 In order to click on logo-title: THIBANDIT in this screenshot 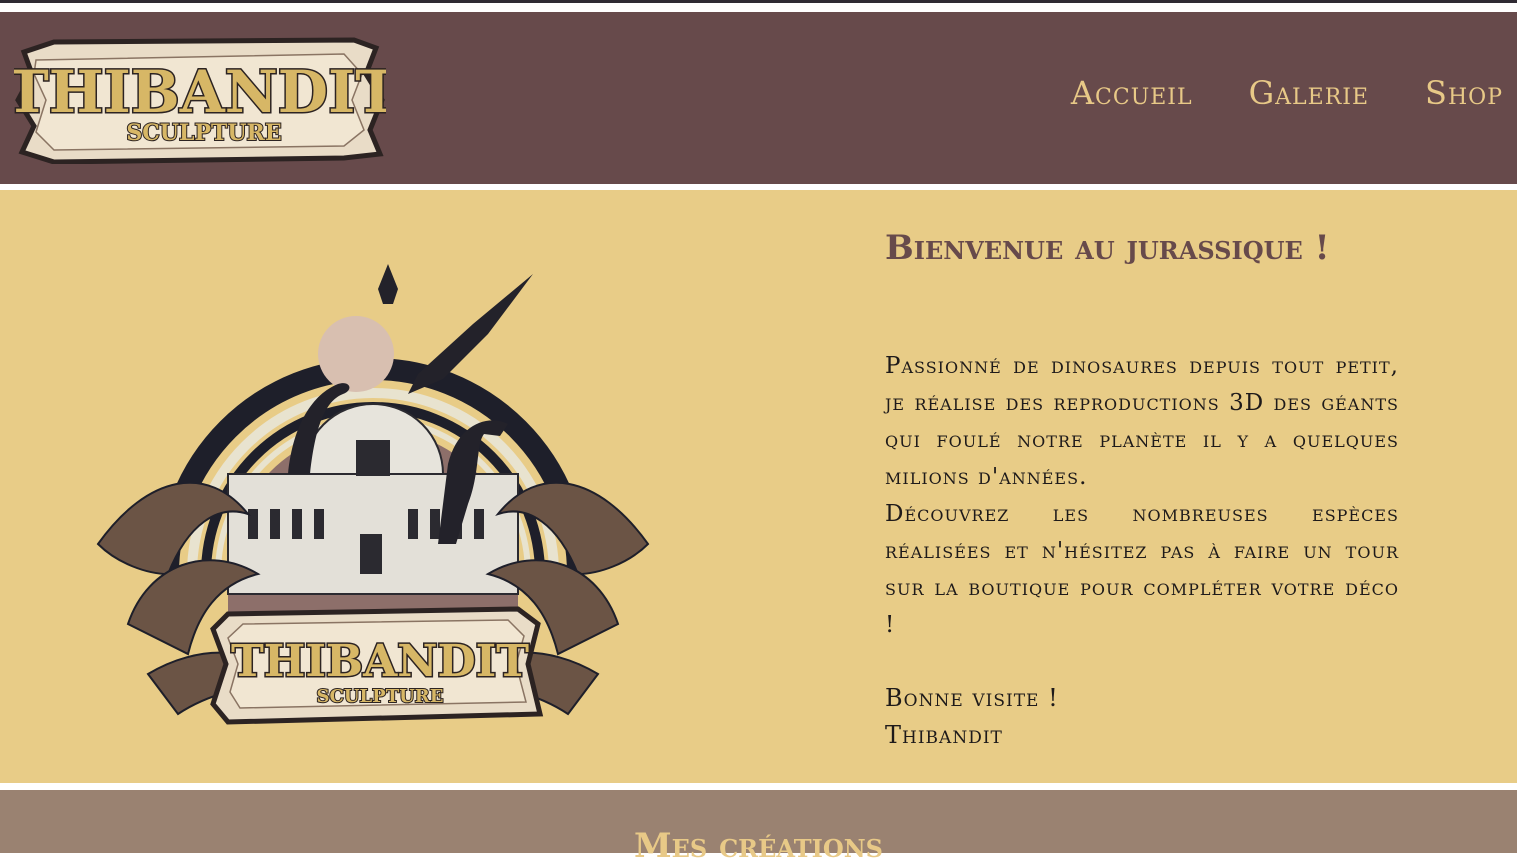, I will do `click(200, 92)`.